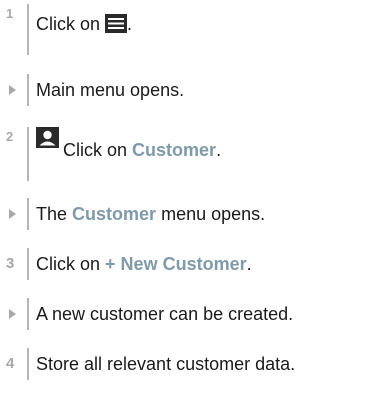 Image resolution: width=381 pixels, height=401 pixels. I want to click on step-result-text: A new customer can be created., so click(165, 314).